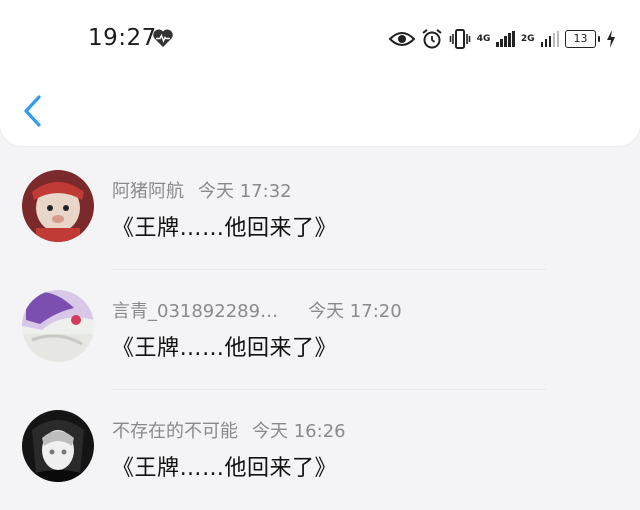  Describe the element at coordinates (175, 431) in the screenshot. I see `username: 不存在的不可能` at that location.